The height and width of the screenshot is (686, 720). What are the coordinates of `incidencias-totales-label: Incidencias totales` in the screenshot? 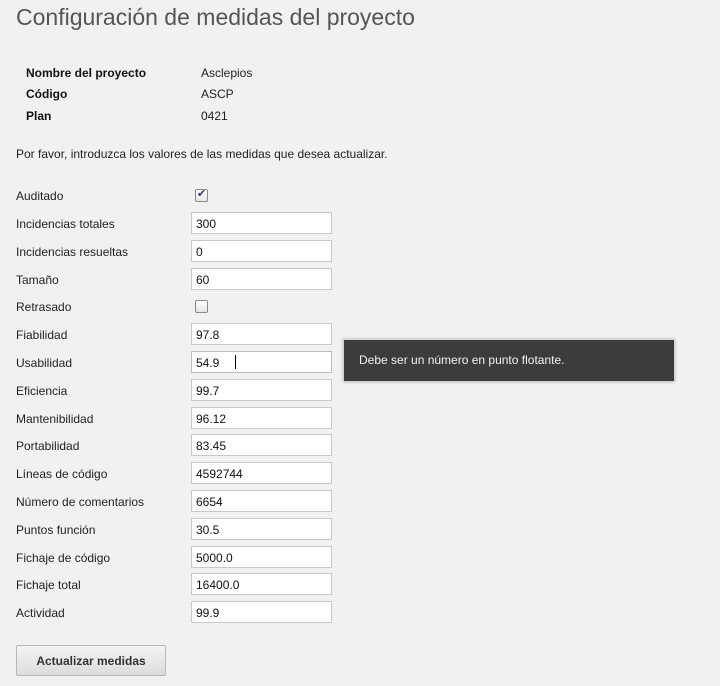 It's located at (65, 224).